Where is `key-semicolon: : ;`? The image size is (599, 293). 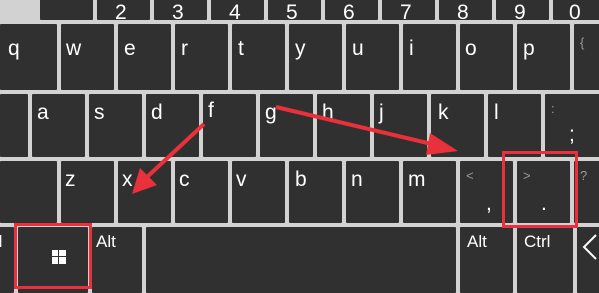 key-semicolon: : ; is located at coordinates (572, 125).